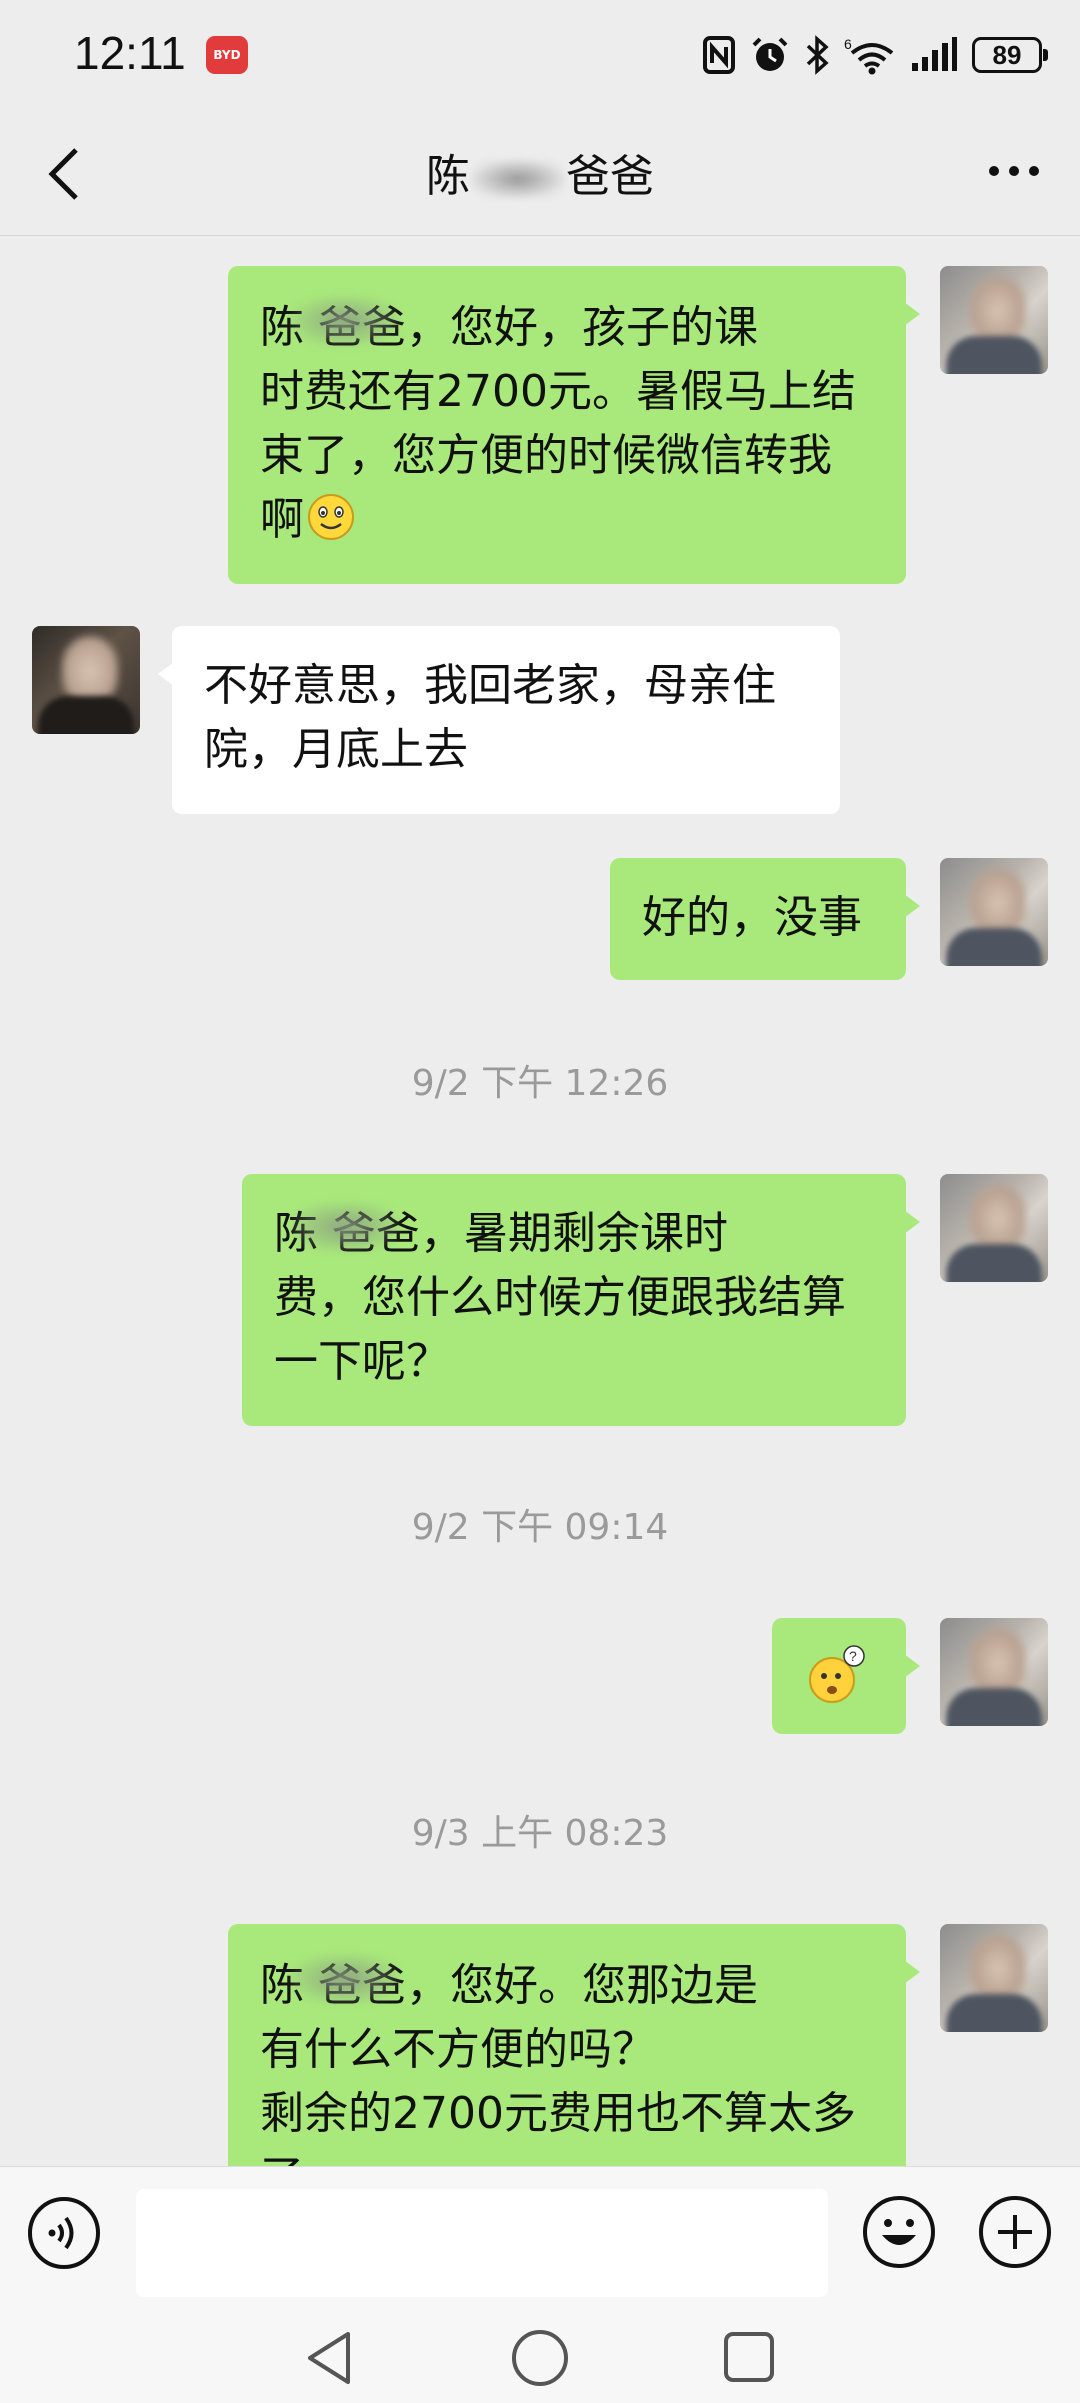 The width and height of the screenshot is (1080, 2403). What do you see at coordinates (331, 517) in the screenshot?
I see `smile-emoji-icon` at bounding box center [331, 517].